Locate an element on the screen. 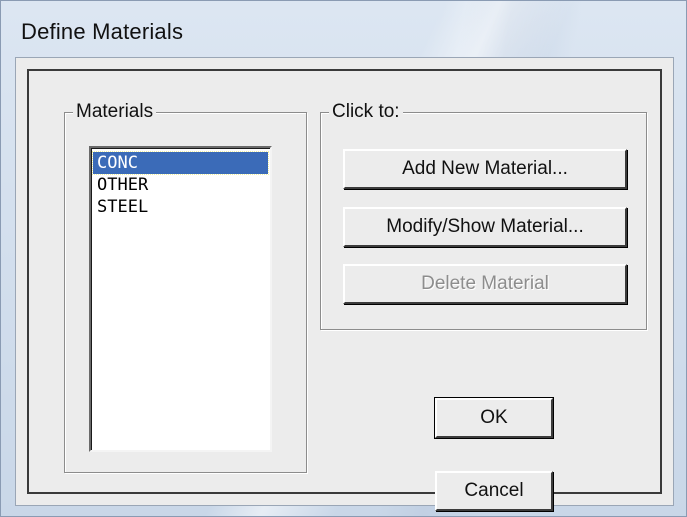 Image resolution: width=687 pixels, height=517 pixels. list-item-steel: STEEL is located at coordinates (180, 207).